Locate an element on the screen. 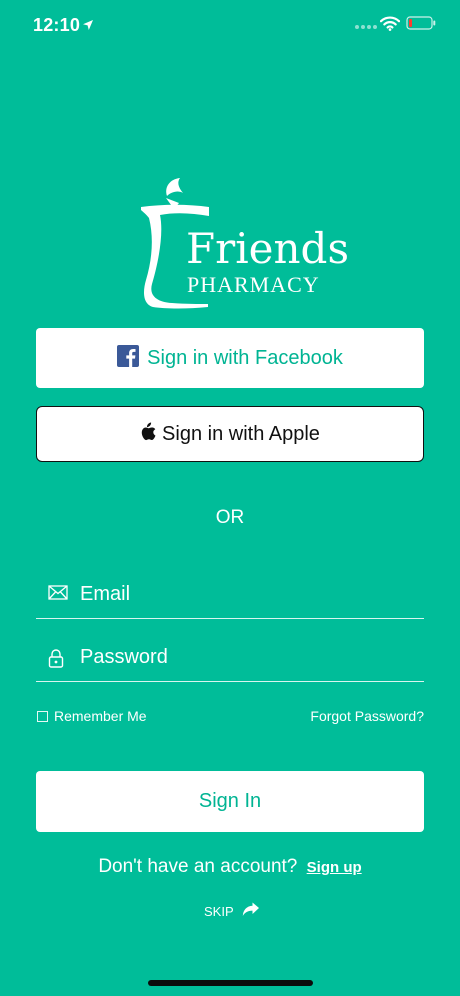  or-divider: OR is located at coordinates (230, 517).